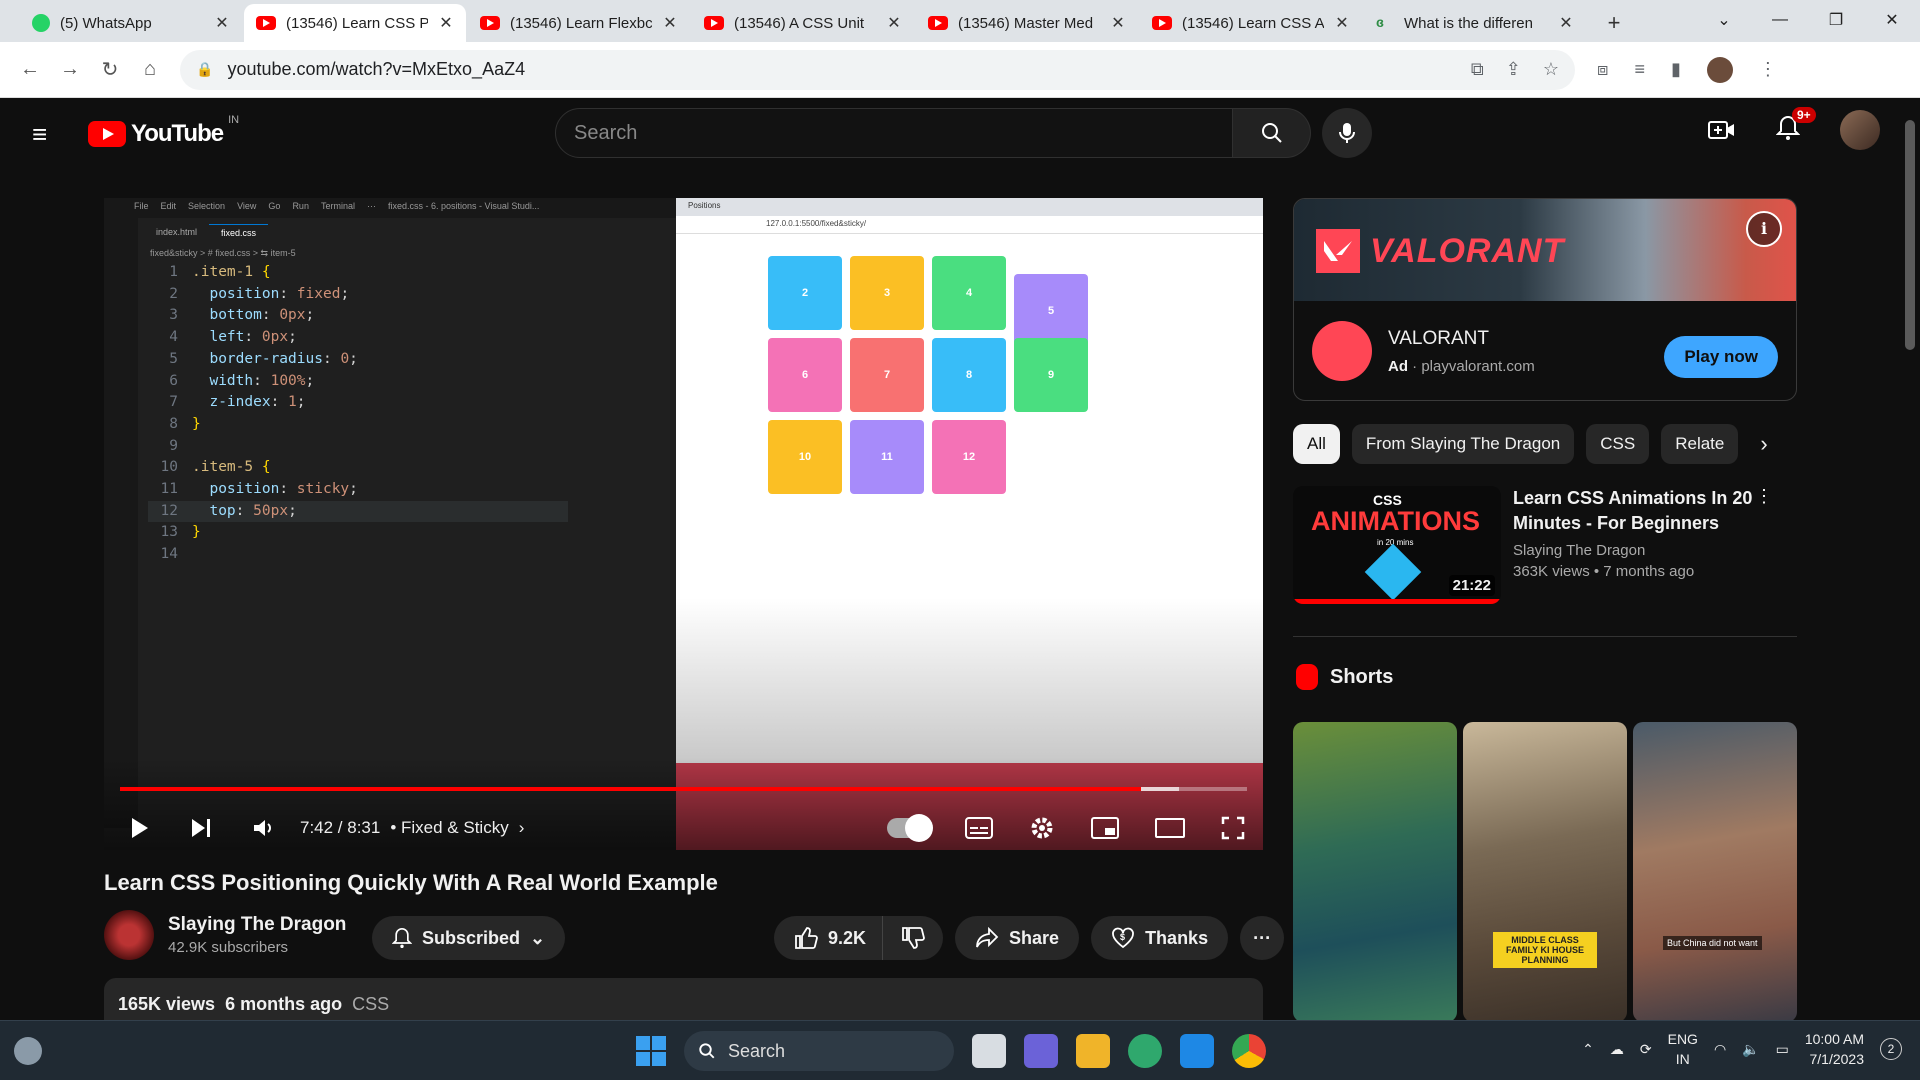 The width and height of the screenshot is (1920, 1080). Describe the element at coordinates (1683, 1049) in the screenshot. I see `language-indicator: ENG IN` at that location.